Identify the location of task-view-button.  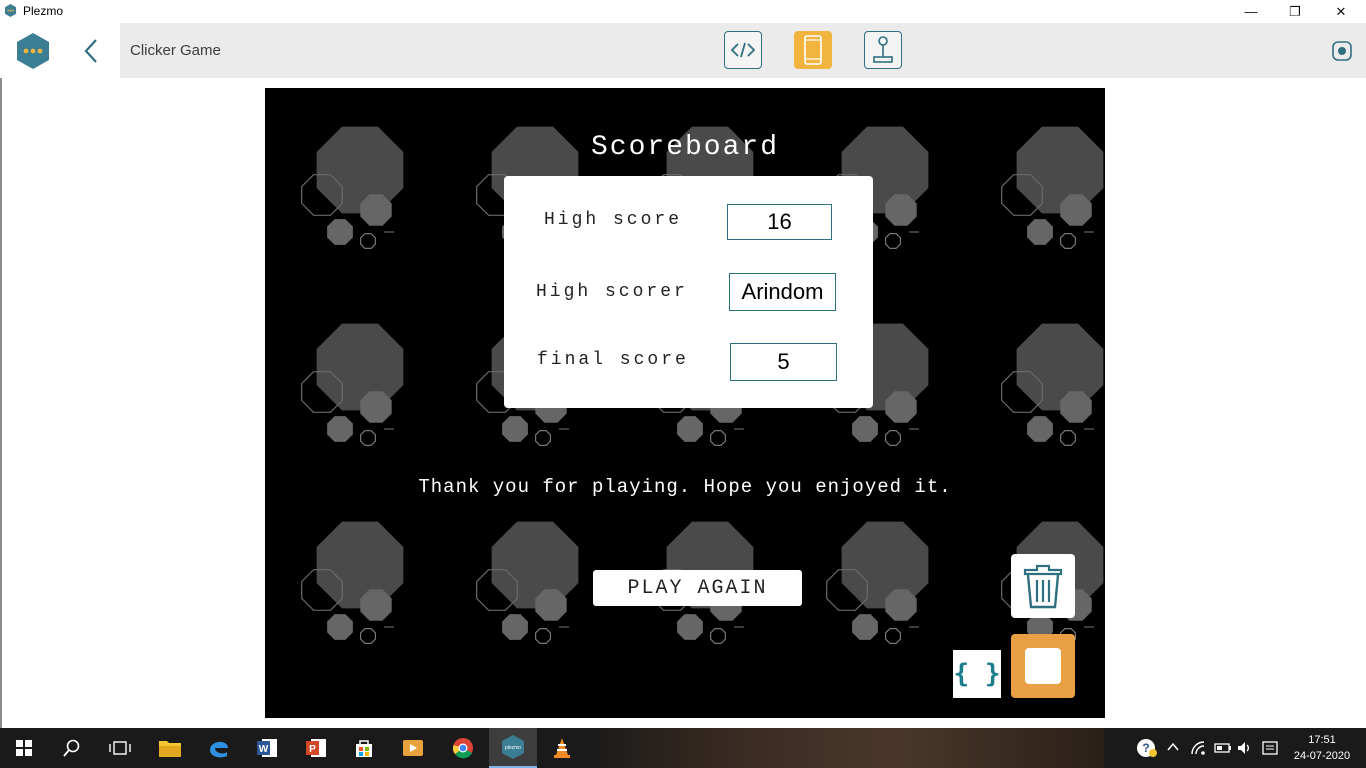
(120, 748).